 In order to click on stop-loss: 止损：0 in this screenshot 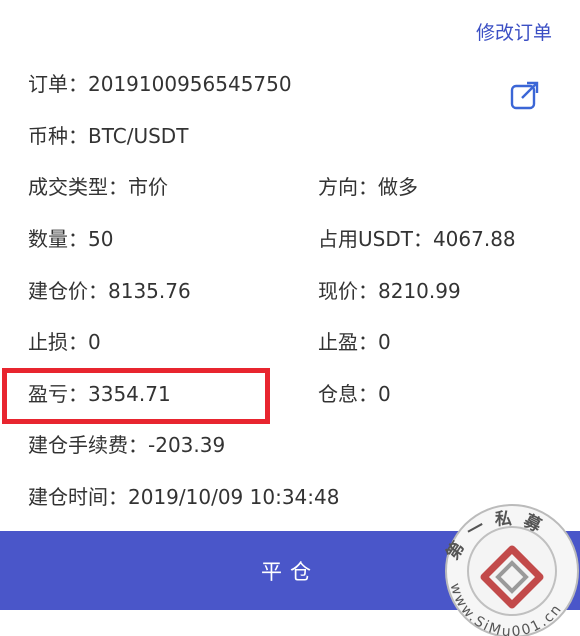, I will do `click(64, 342)`.